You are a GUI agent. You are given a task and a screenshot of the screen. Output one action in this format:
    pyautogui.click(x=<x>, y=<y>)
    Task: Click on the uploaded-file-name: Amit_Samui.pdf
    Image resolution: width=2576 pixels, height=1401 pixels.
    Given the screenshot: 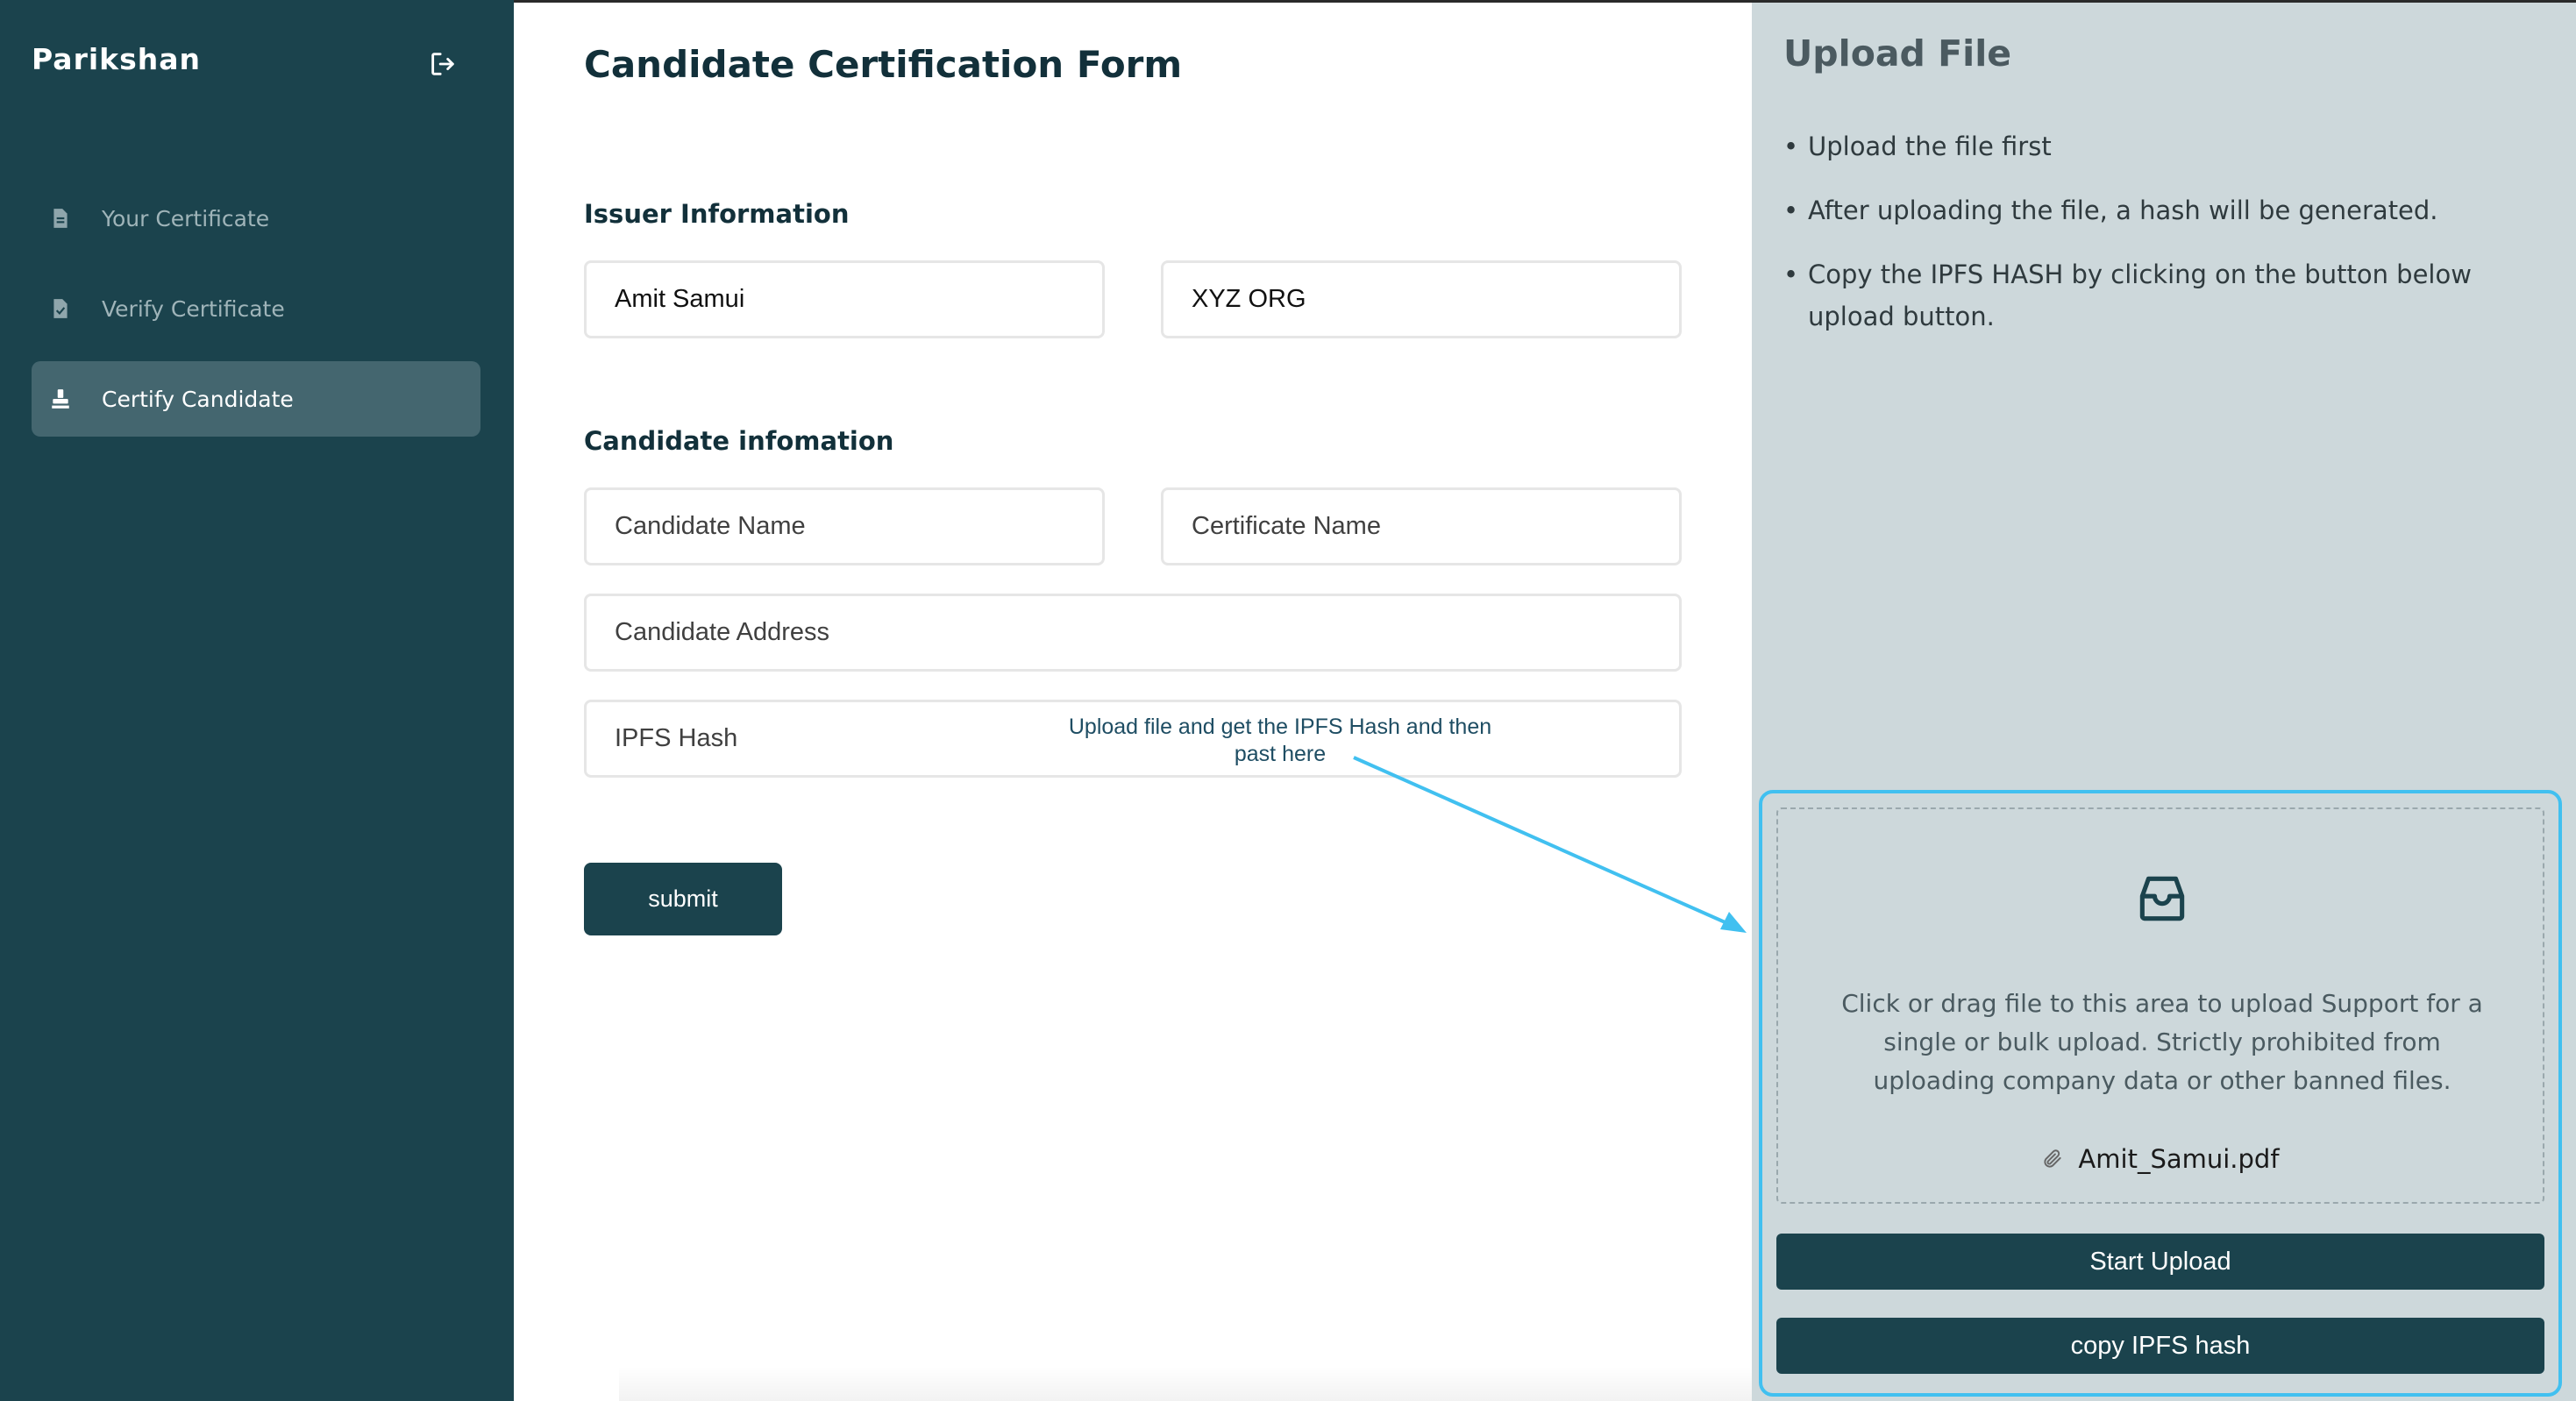 What is the action you would take?
    pyautogui.click(x=2179, y=1159)
    